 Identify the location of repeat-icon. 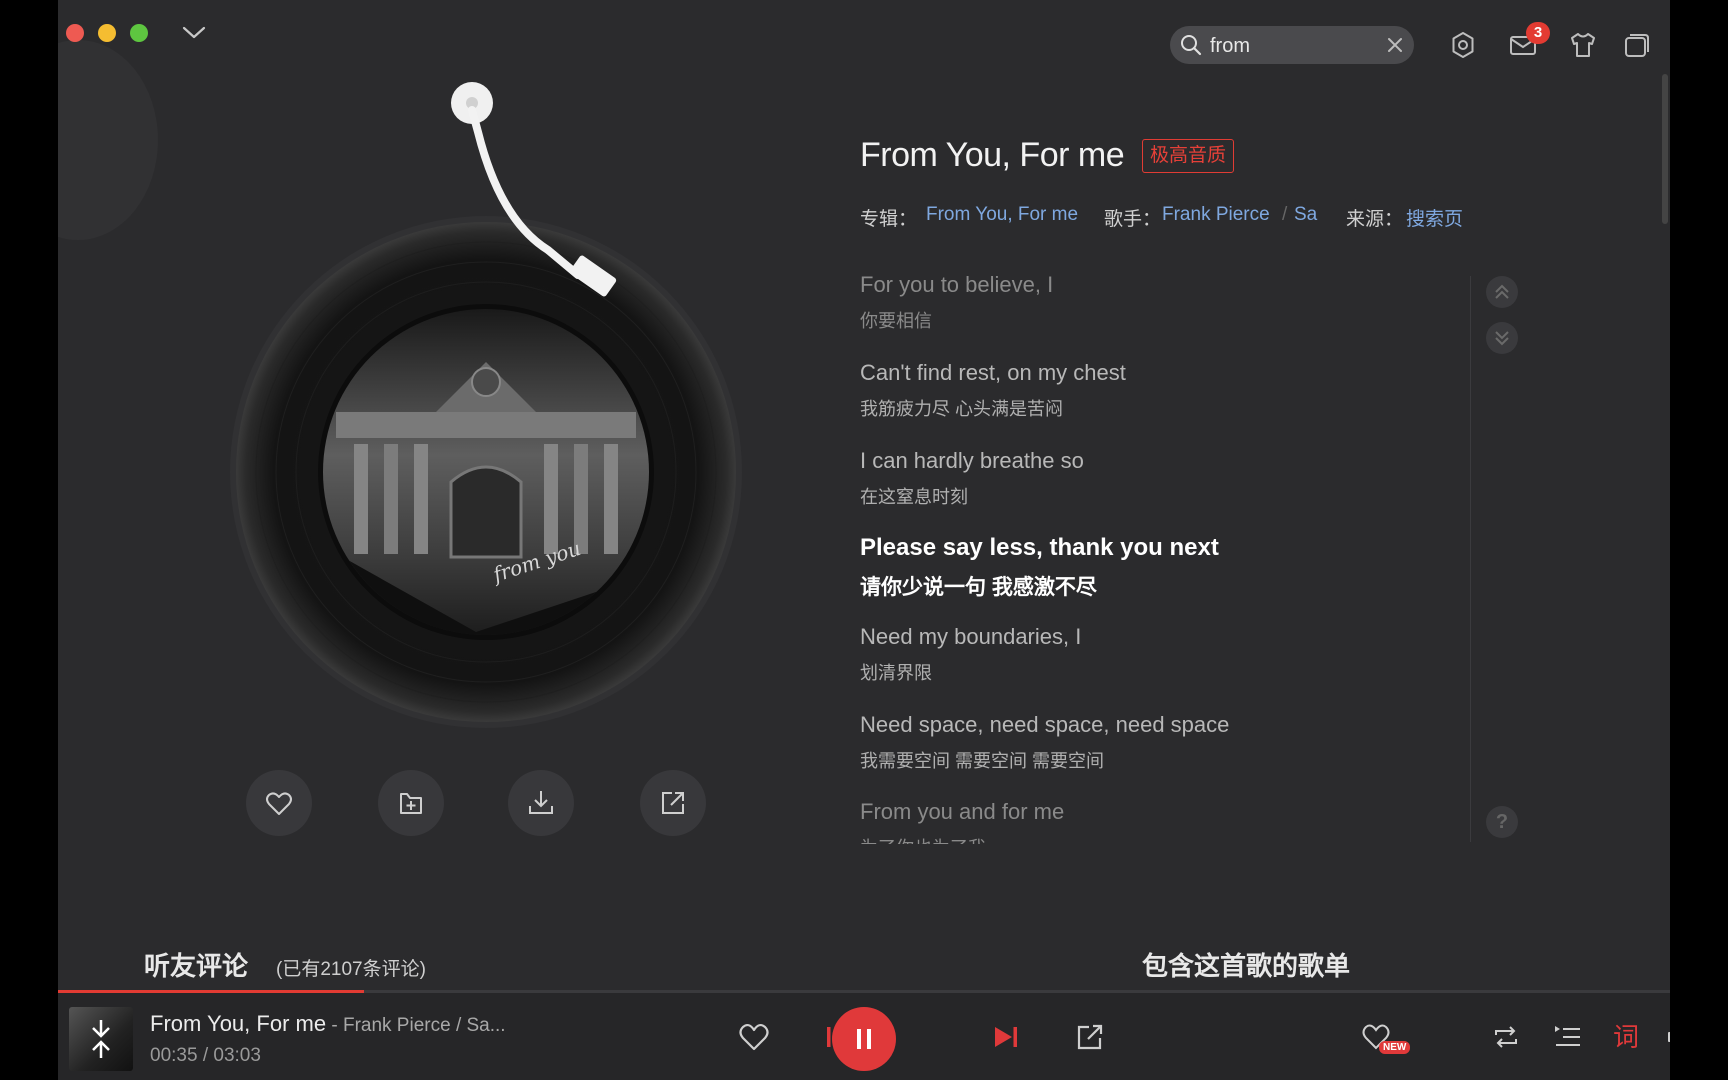
(1506, 1037).